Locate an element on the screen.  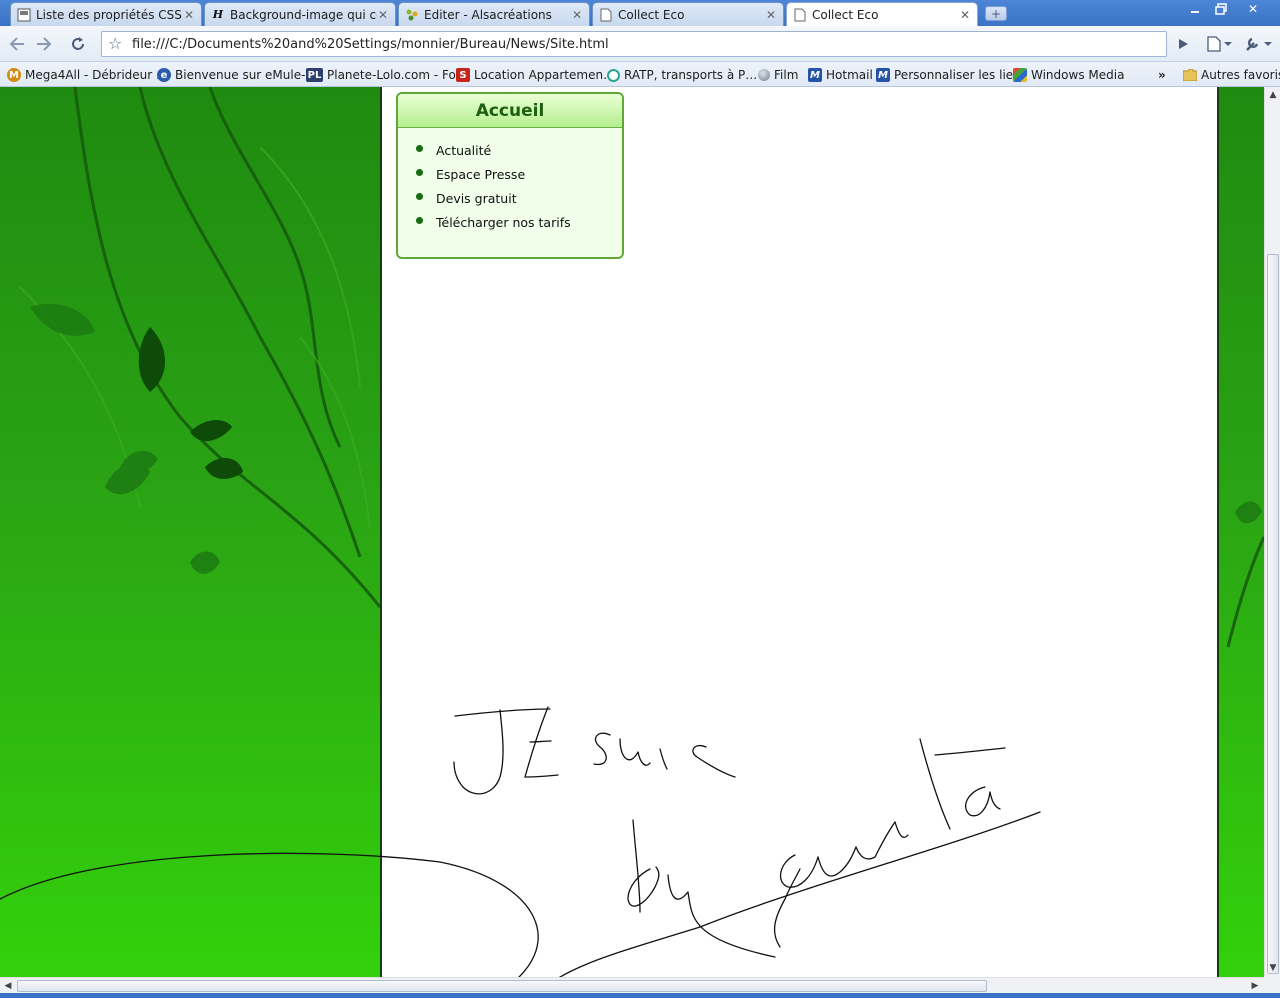
horizontal-scroll-thumb is located at coordinates (502, 986).